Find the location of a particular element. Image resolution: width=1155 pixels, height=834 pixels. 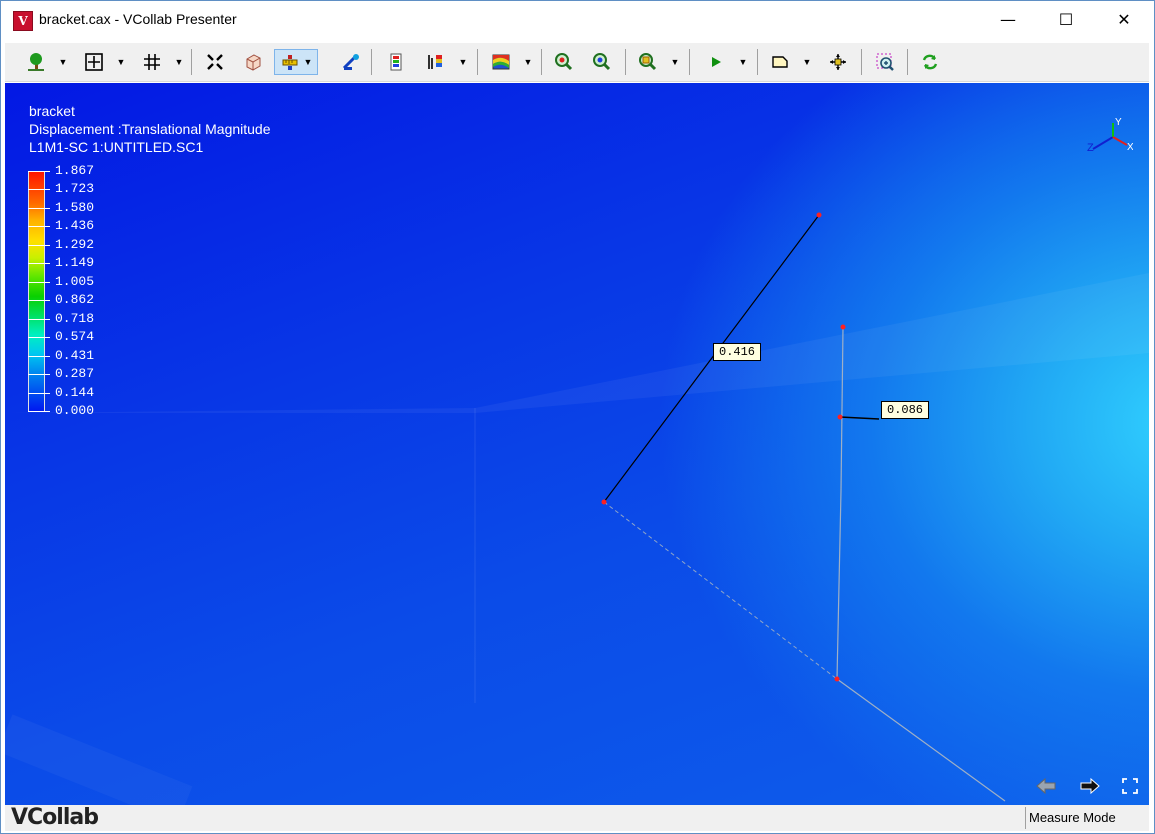

triad-x-label: X is located at coordinates (1130, 147).